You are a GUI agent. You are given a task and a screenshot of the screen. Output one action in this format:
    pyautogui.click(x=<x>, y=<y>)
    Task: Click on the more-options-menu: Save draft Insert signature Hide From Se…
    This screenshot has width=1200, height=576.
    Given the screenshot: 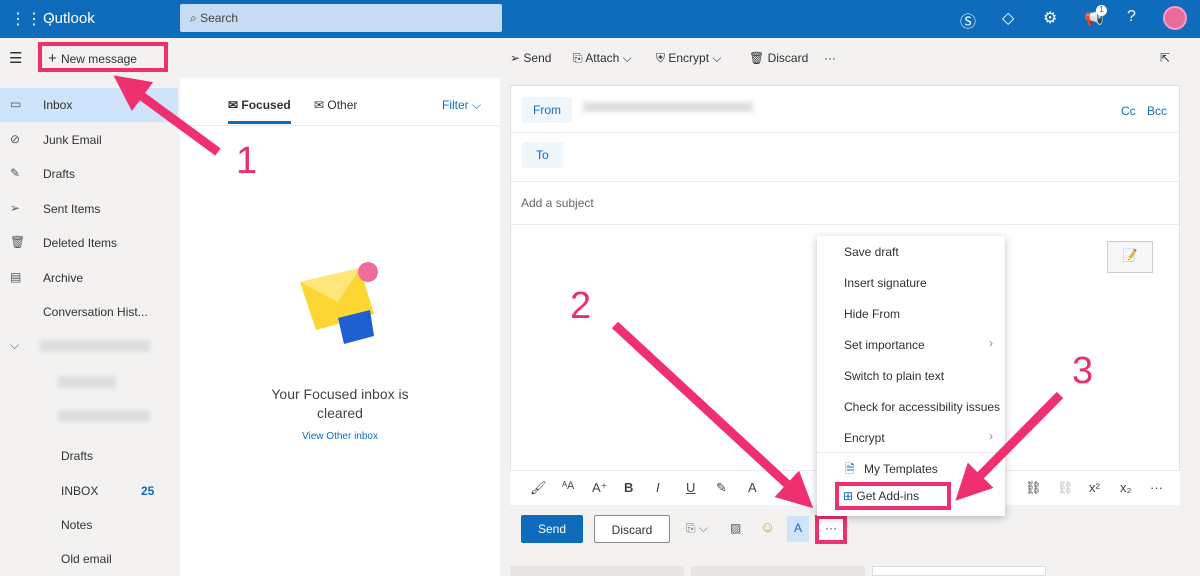 What is the action you would take?
    pyautogui.click(x=911, y=376)
    